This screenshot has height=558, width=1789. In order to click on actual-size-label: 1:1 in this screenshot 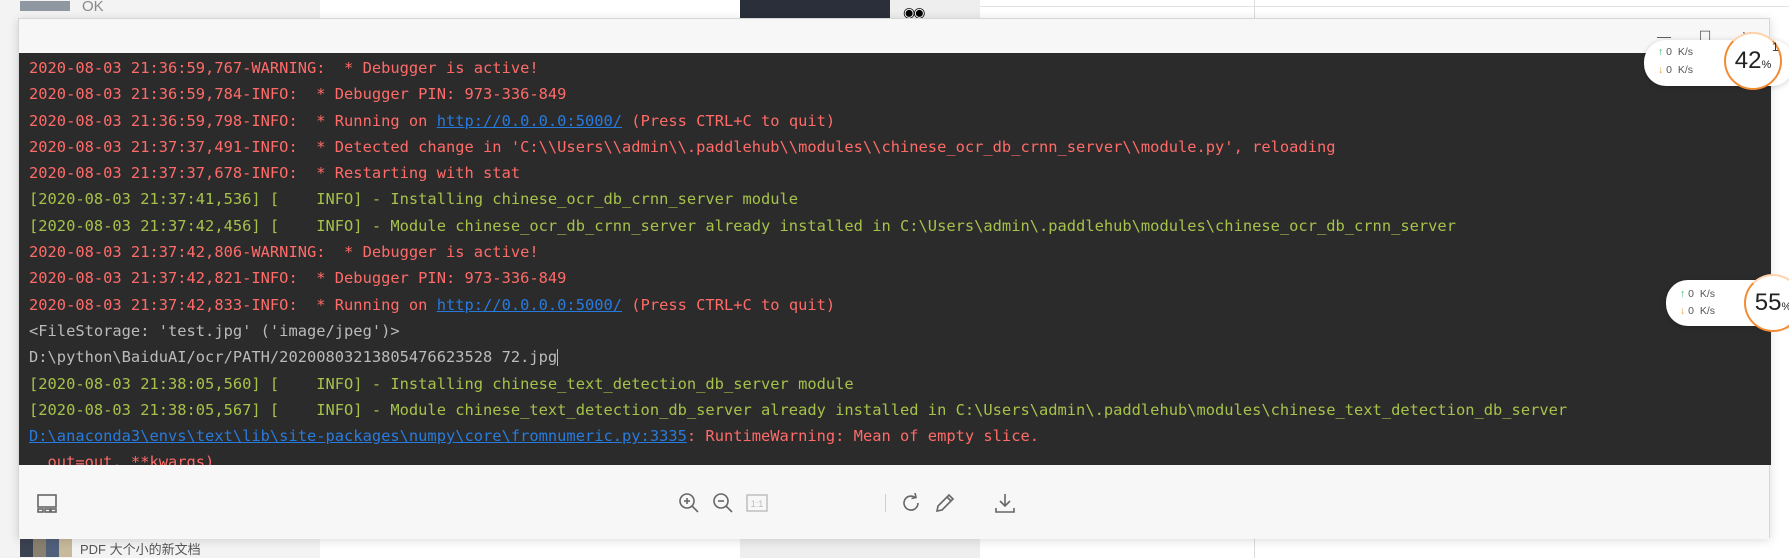, I will do `click(757, 504)`.